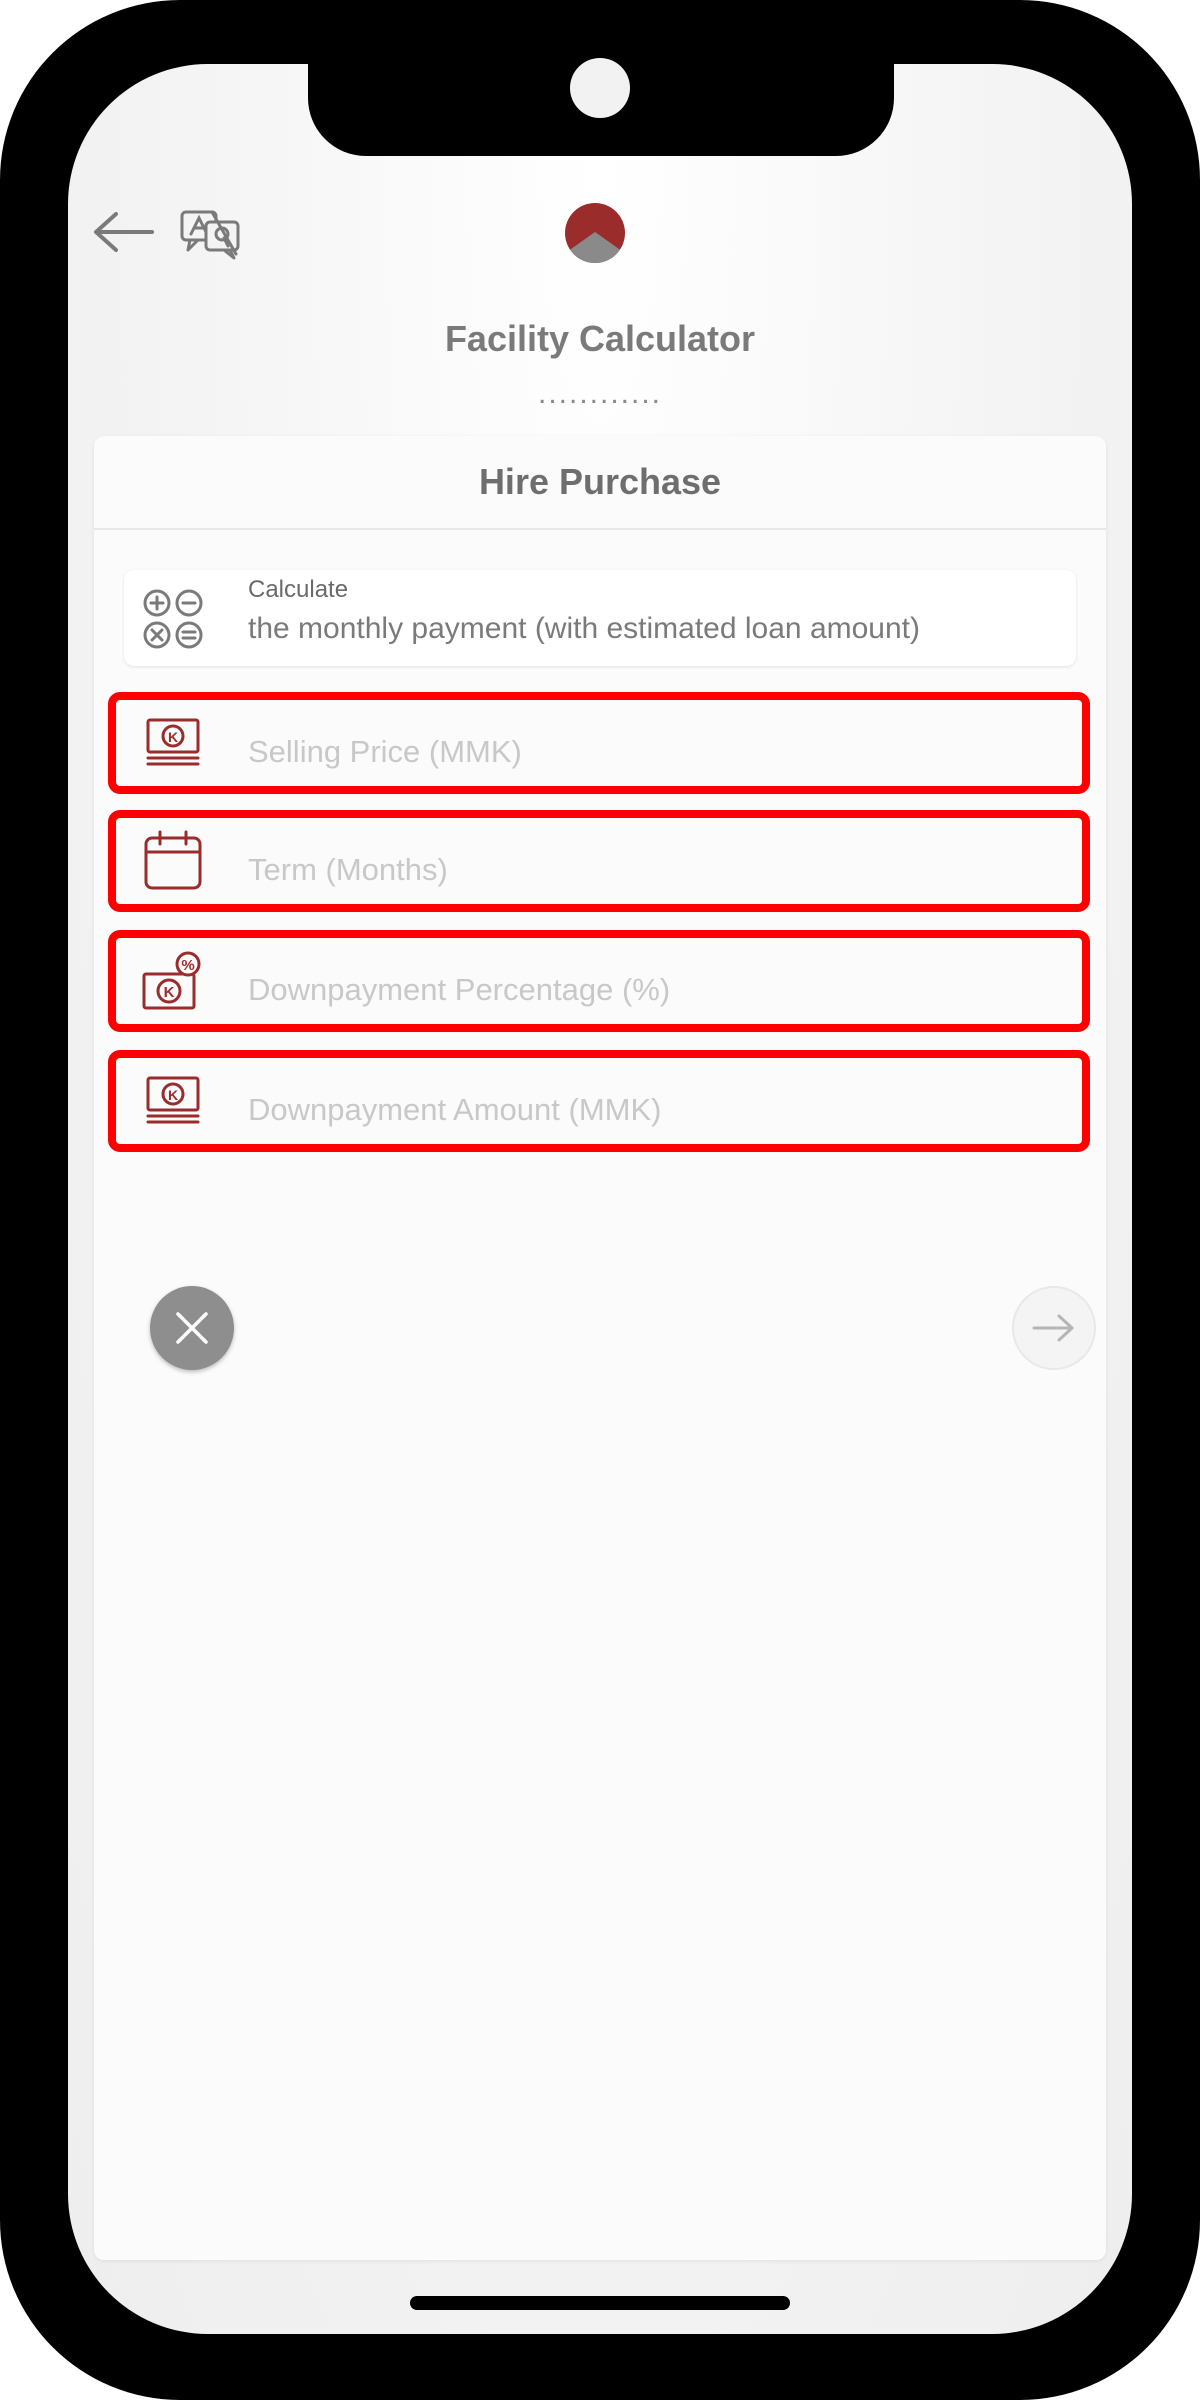 This screenshot has height=2400, width=1200. What do you see at coordinates (600, 88) in the screenshot?
I see `front-camera` at bounding box center [600, 88].